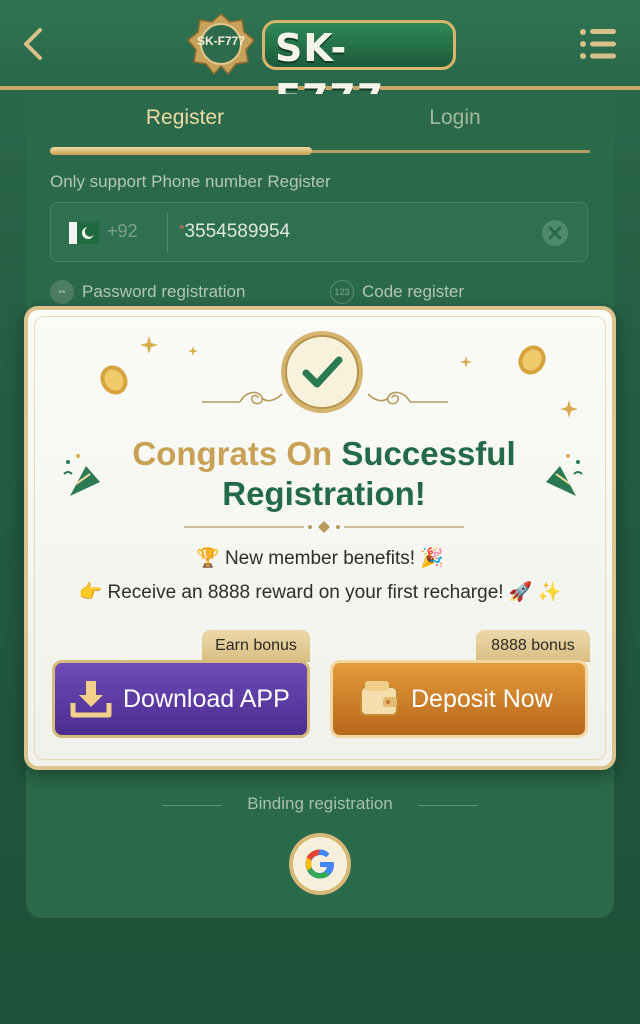 The height and width of the screenshot is (1024, 640). Describe the element at coordinates (555, 233) in the screenshot. I see `clear-icon` at that location.